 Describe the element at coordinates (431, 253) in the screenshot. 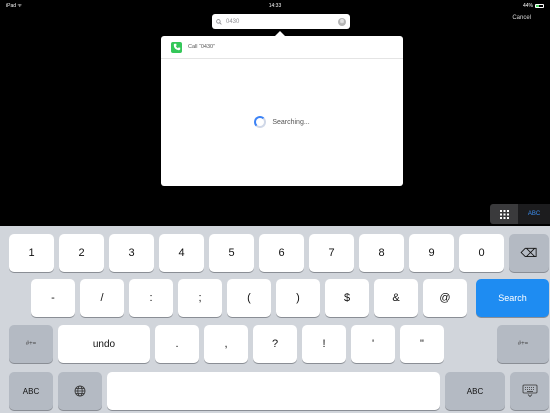

I see `key-9: 9` at that location.